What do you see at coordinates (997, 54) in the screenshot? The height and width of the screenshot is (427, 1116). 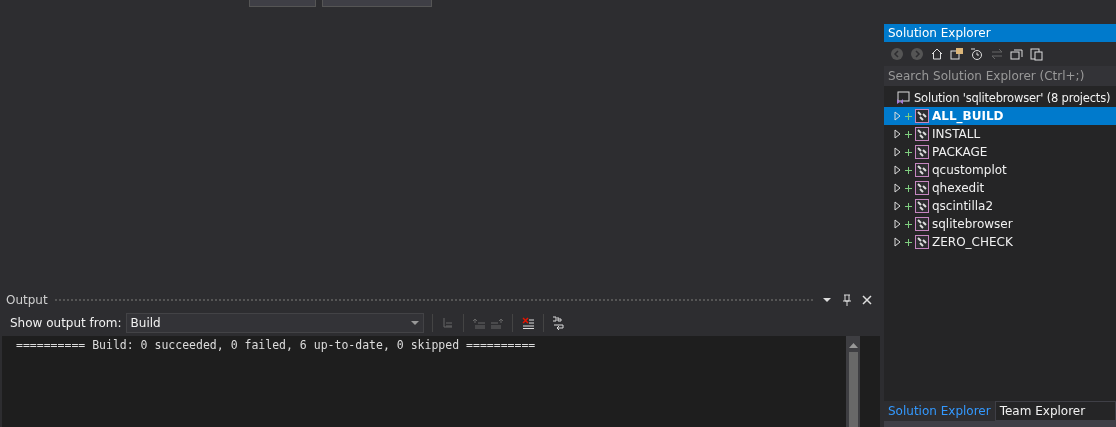 I see `sync-icon` at bounding box center [997, 54].